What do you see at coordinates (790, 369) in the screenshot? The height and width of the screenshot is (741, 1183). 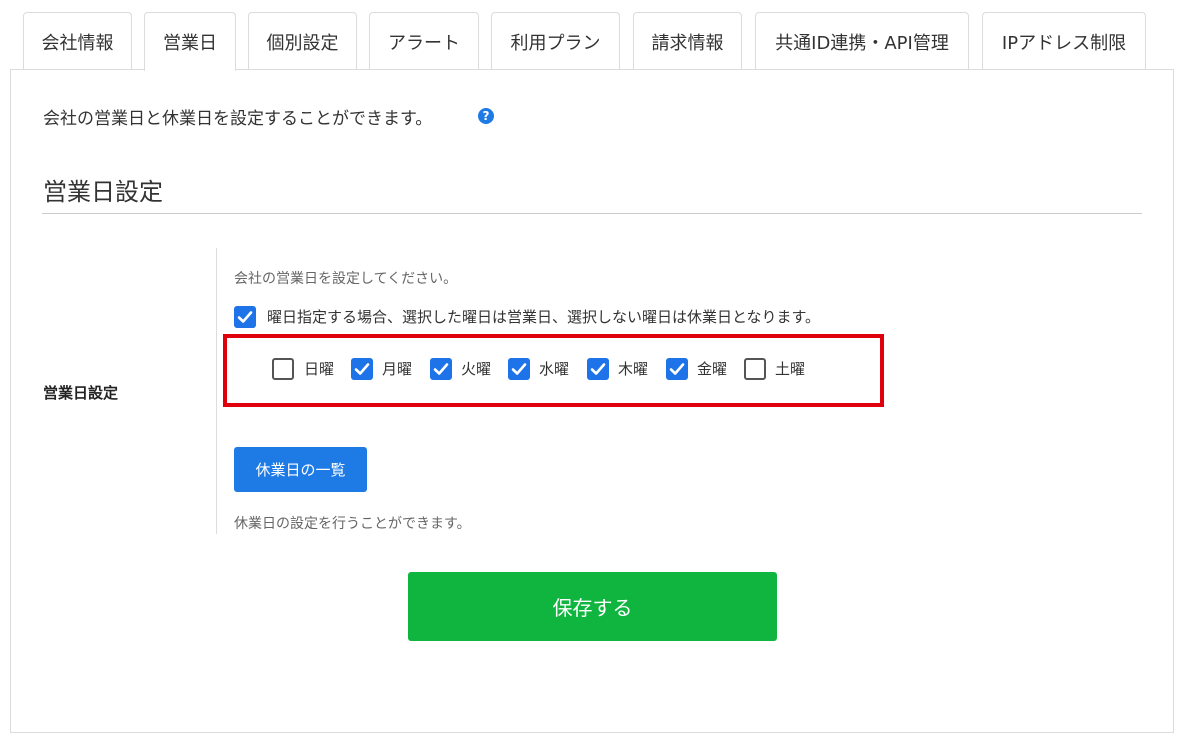 I see `day-label-saturday: 土曜` at bounding box center [790, 369].